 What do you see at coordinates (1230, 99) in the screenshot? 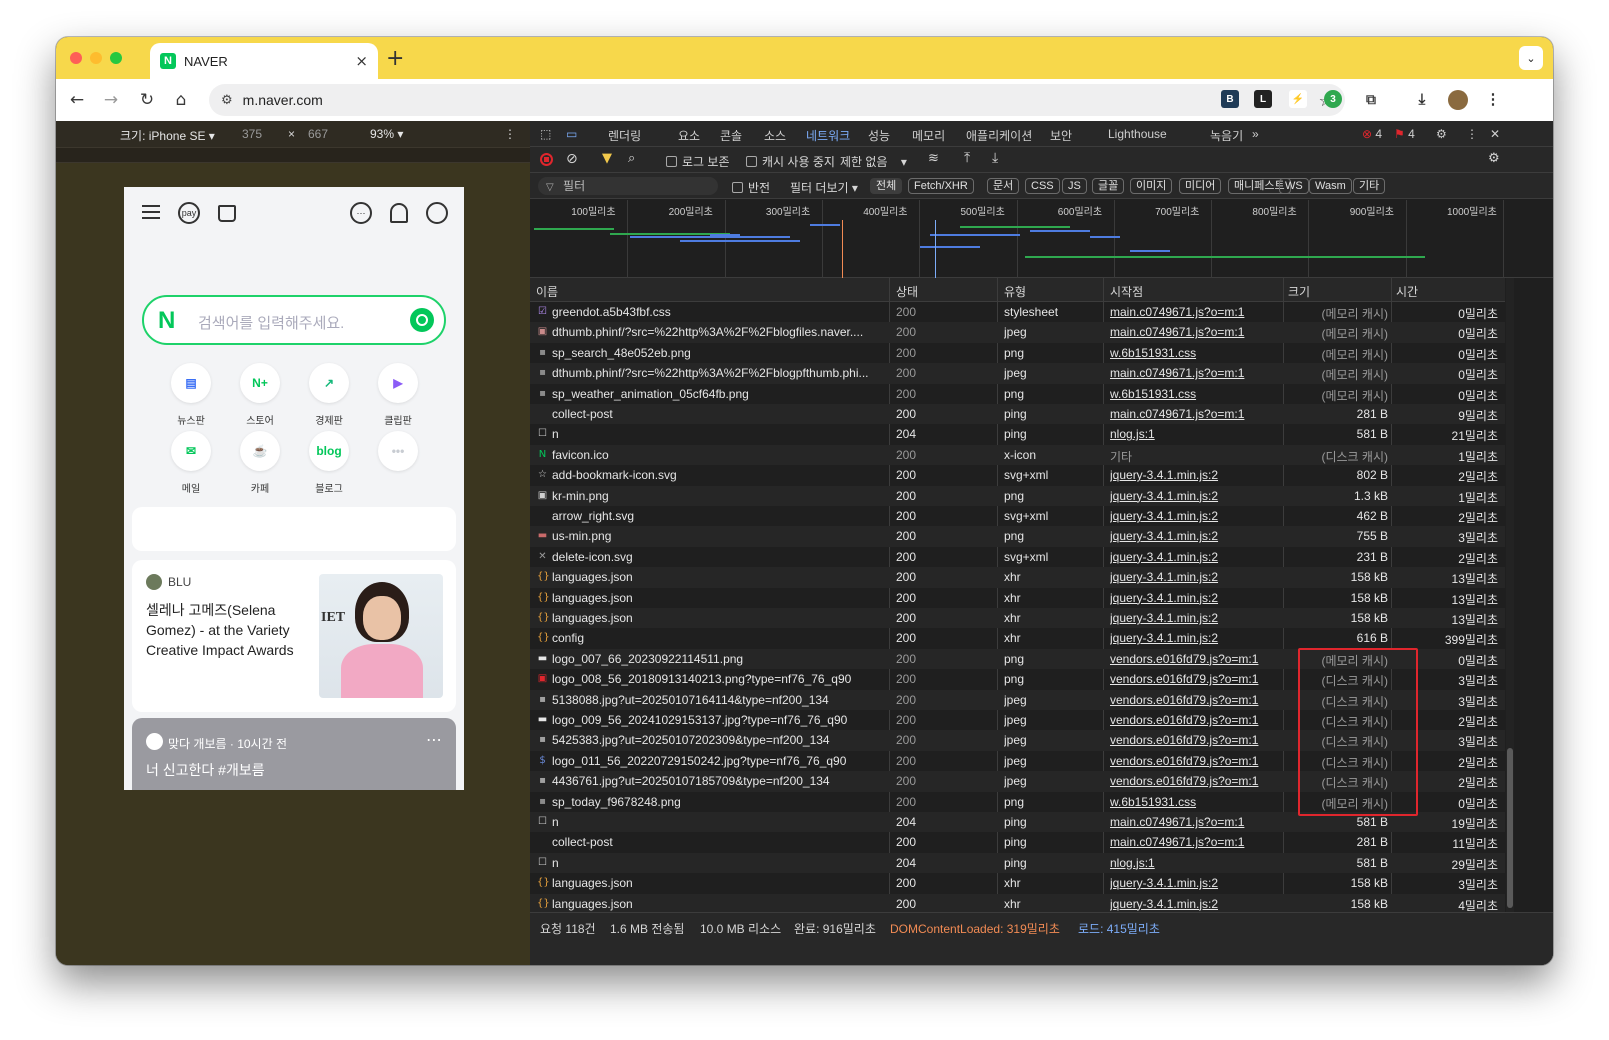
I see `extension-1-icon: B` at bounding box center [1230, 99].